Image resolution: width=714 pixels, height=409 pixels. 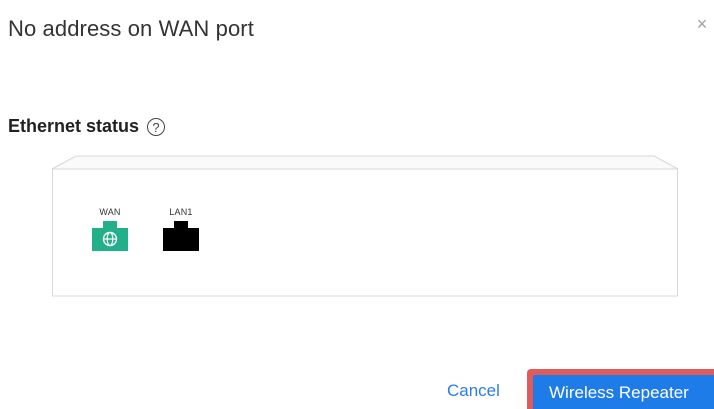 I want to click on close-icon: ×, so click(x=702, y=24).